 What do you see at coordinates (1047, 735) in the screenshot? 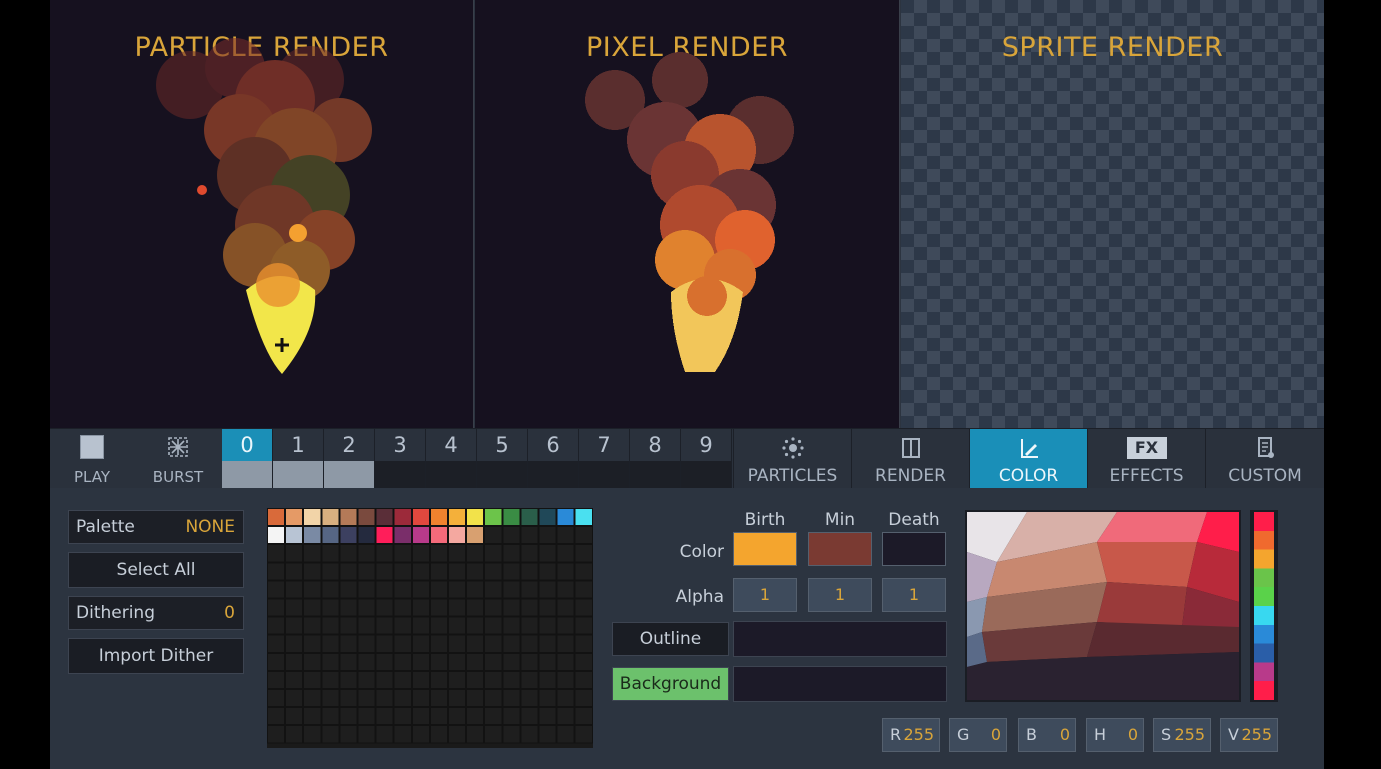
I see `channel-b-field: B0` at bounding box center [1047, 735].